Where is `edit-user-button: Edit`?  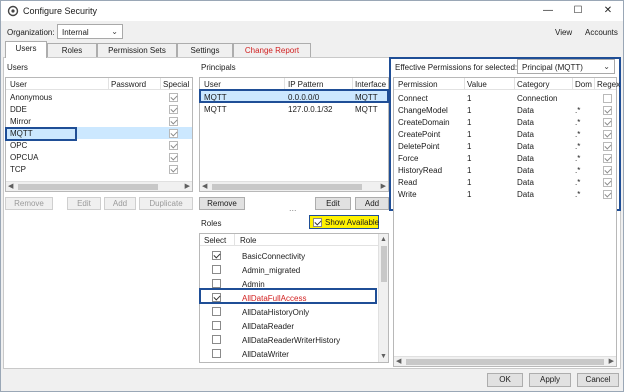
edit-user-button: Edit is located at coordinates (84, 203).